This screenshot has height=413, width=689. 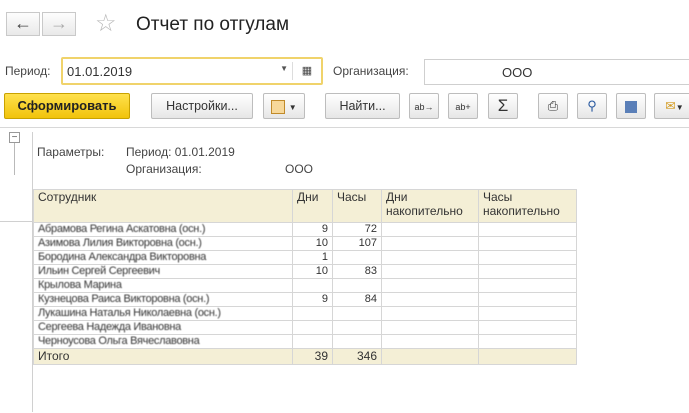 What do you see at coordinates (71, 152) in the screenshot?
I see `params-label: Параметры:` at bounding box center [71, 152].